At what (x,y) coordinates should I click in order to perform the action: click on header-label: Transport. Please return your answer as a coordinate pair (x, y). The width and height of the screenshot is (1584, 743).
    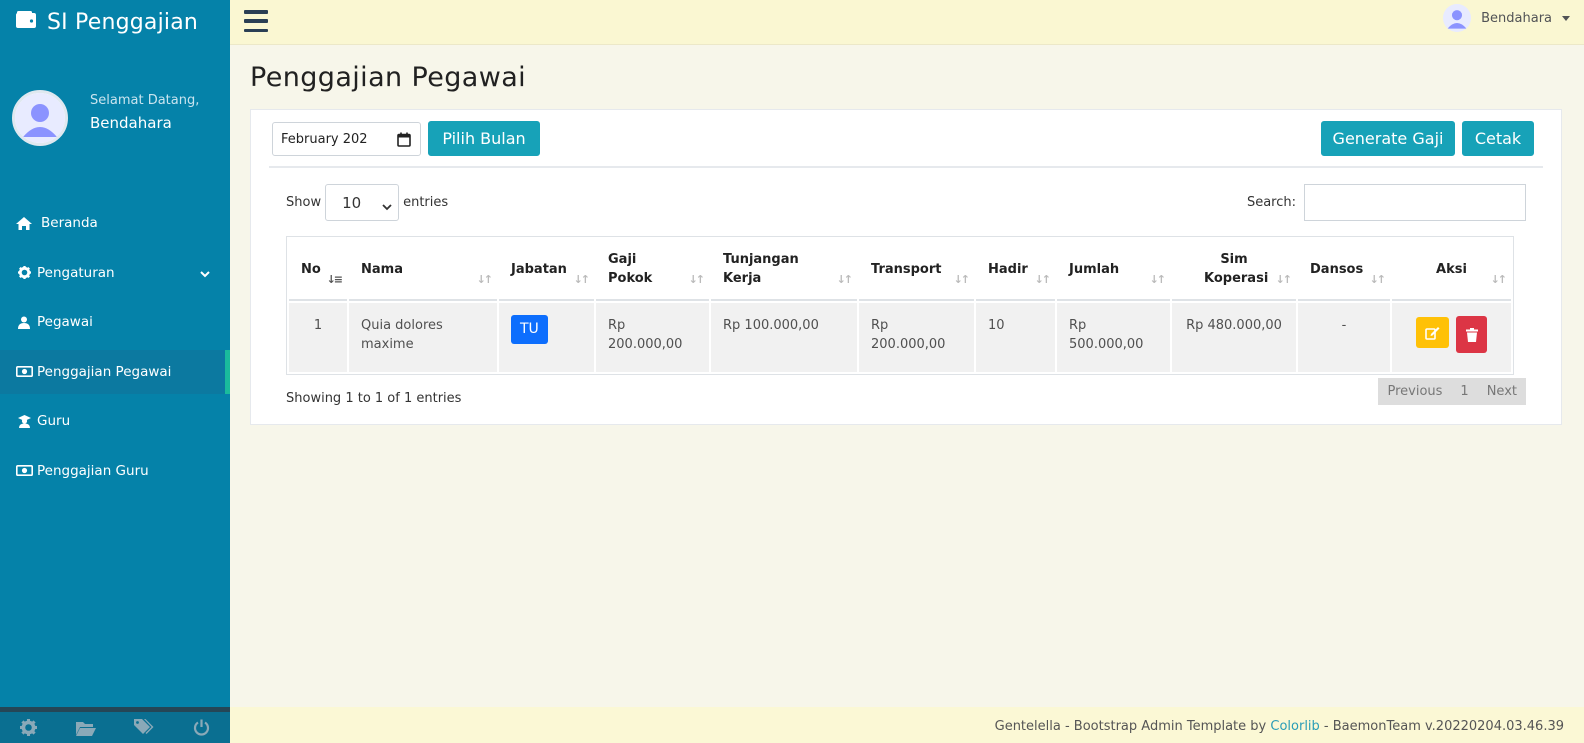
    Looking at the image, I should click on (906, 269).